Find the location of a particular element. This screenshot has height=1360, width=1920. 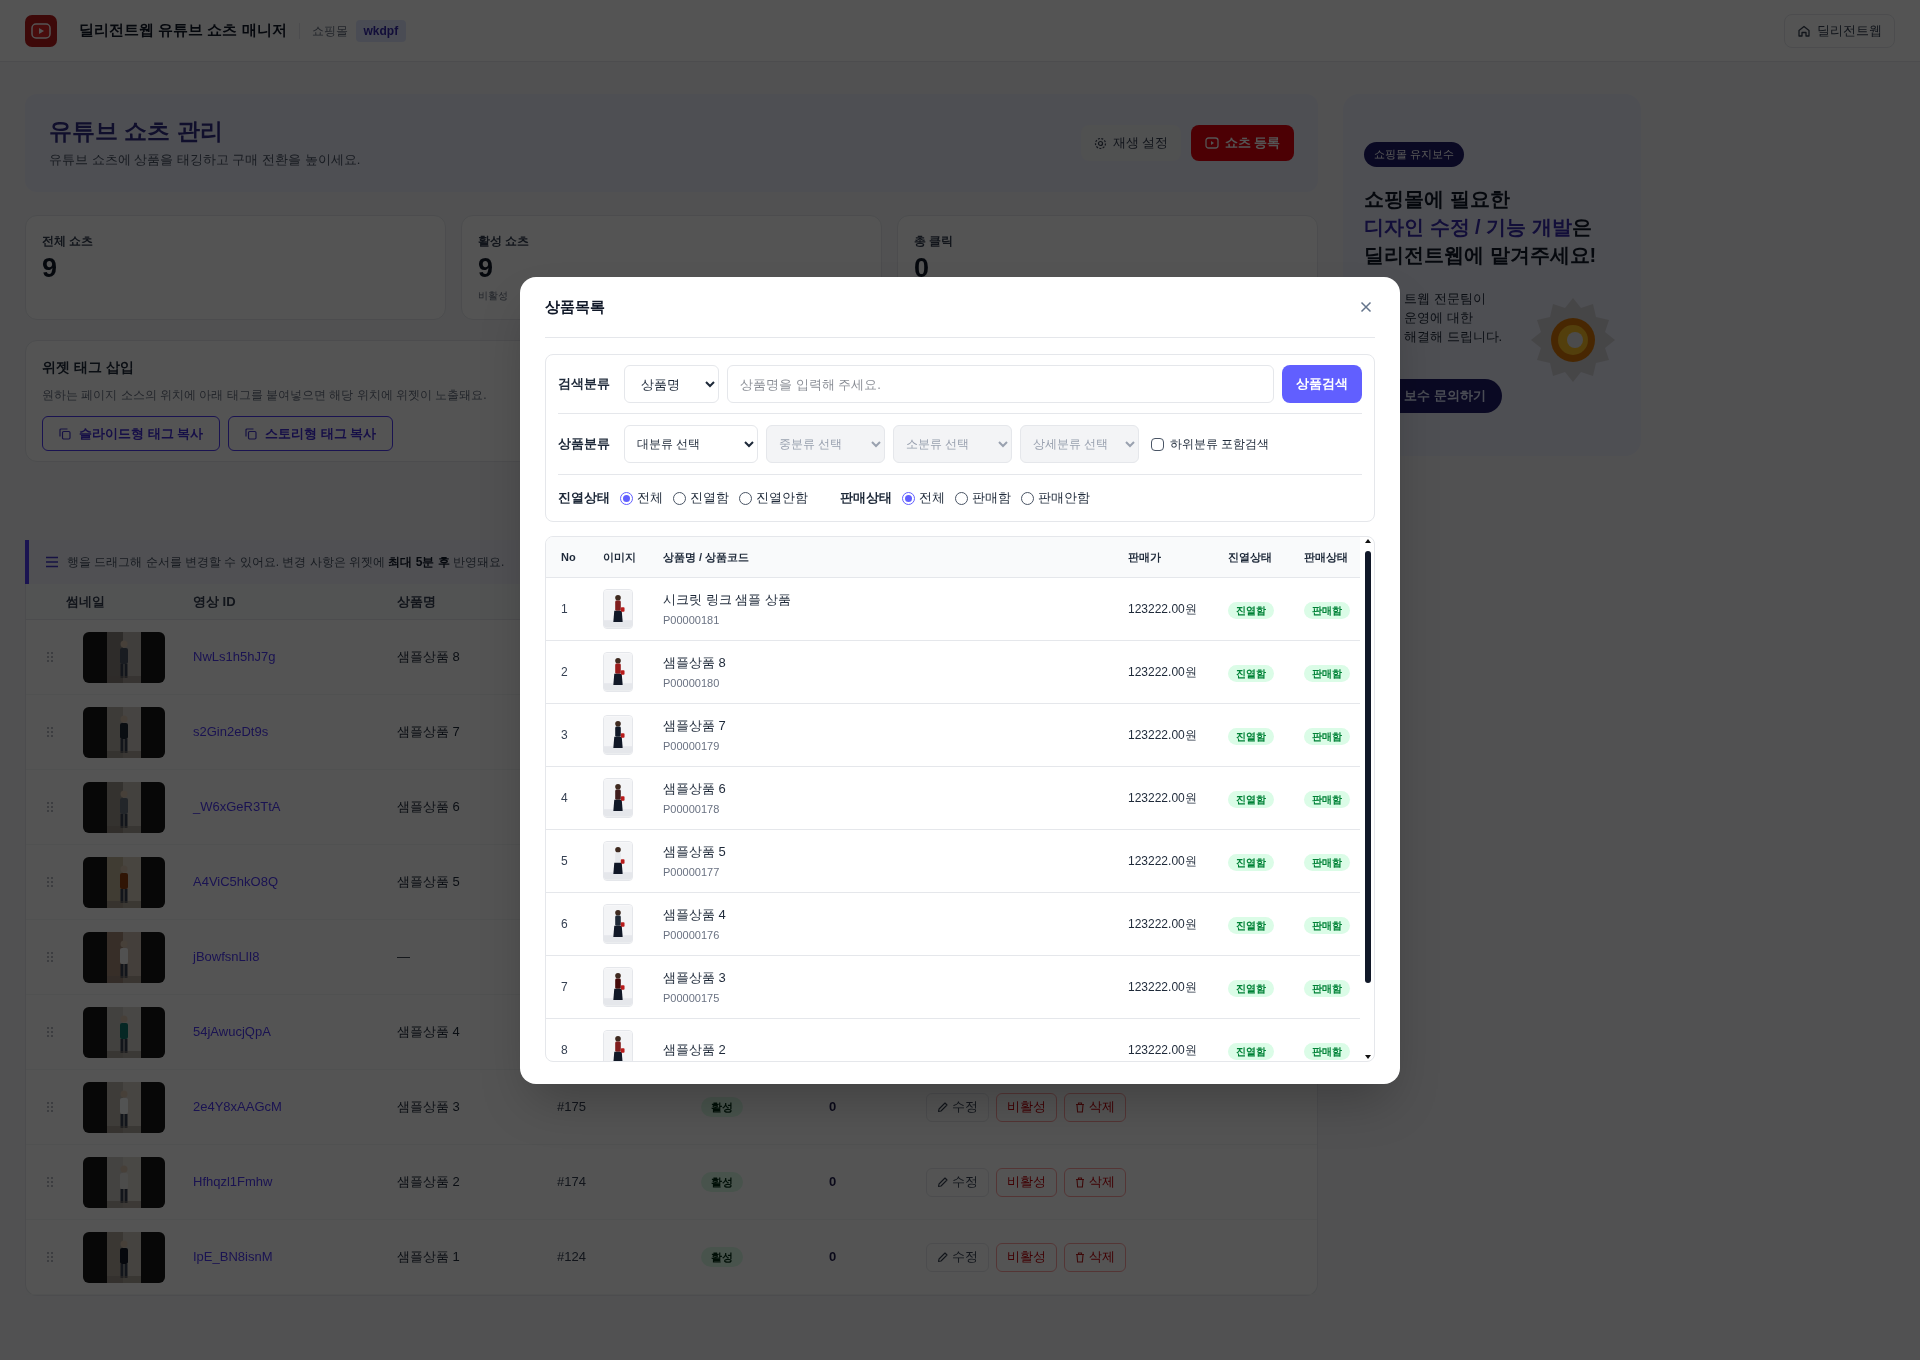

column-header: 판매가 is located at coordinates (1145, 557).